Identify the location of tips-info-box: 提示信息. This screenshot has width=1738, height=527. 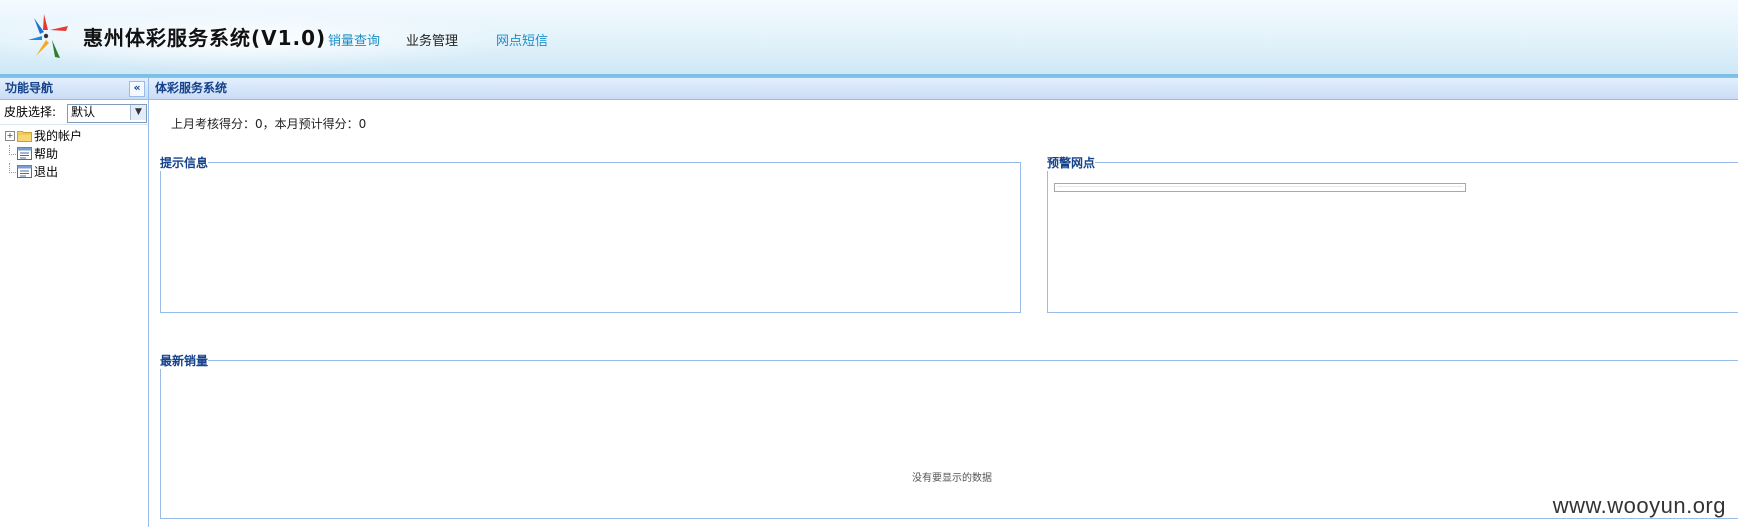
(590, 233).